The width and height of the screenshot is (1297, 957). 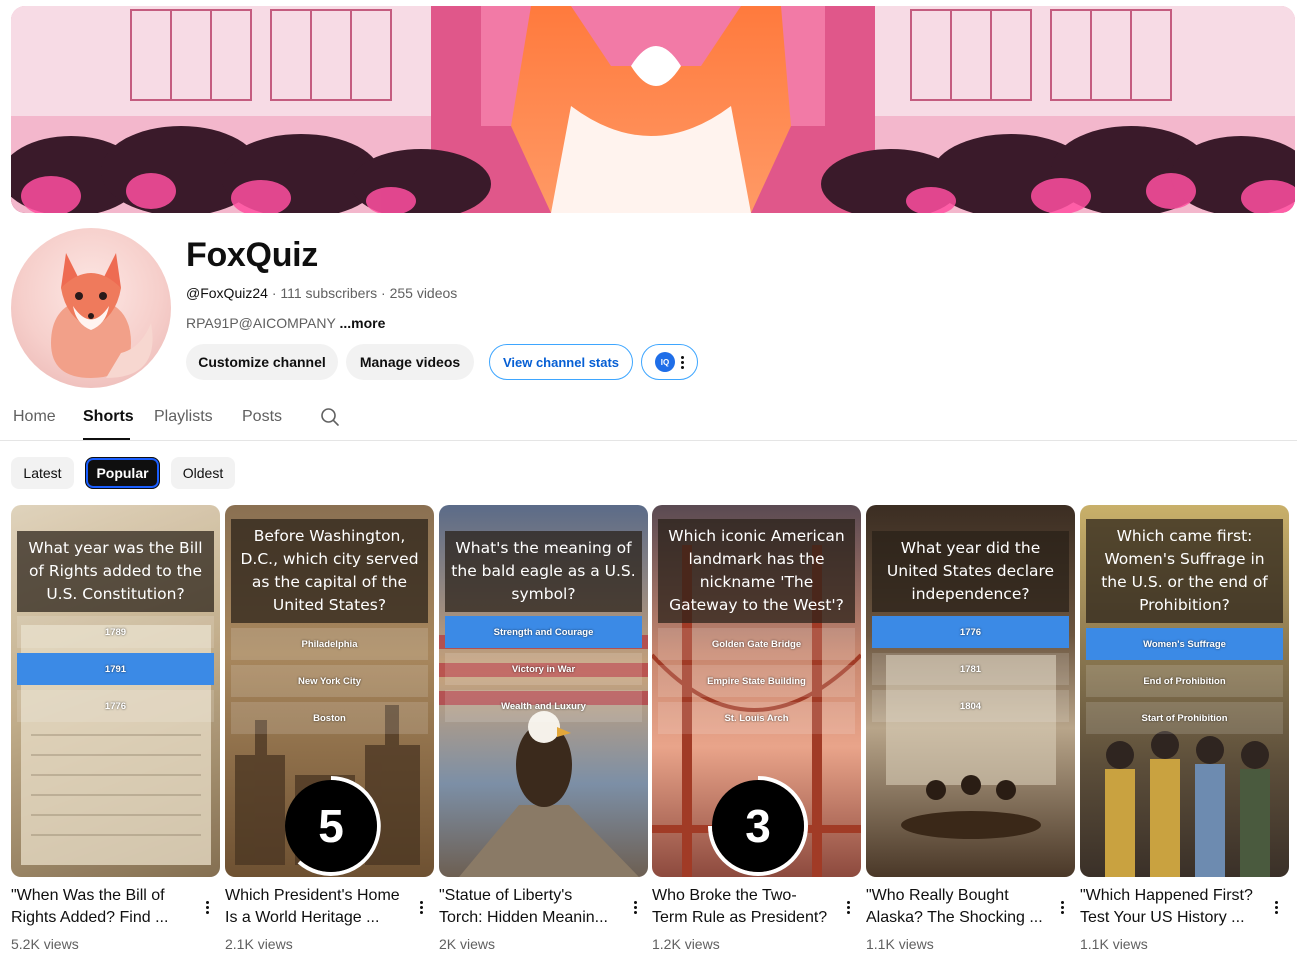 I want to click on filter-oldest: Oldest, so click(x=203, y=473).